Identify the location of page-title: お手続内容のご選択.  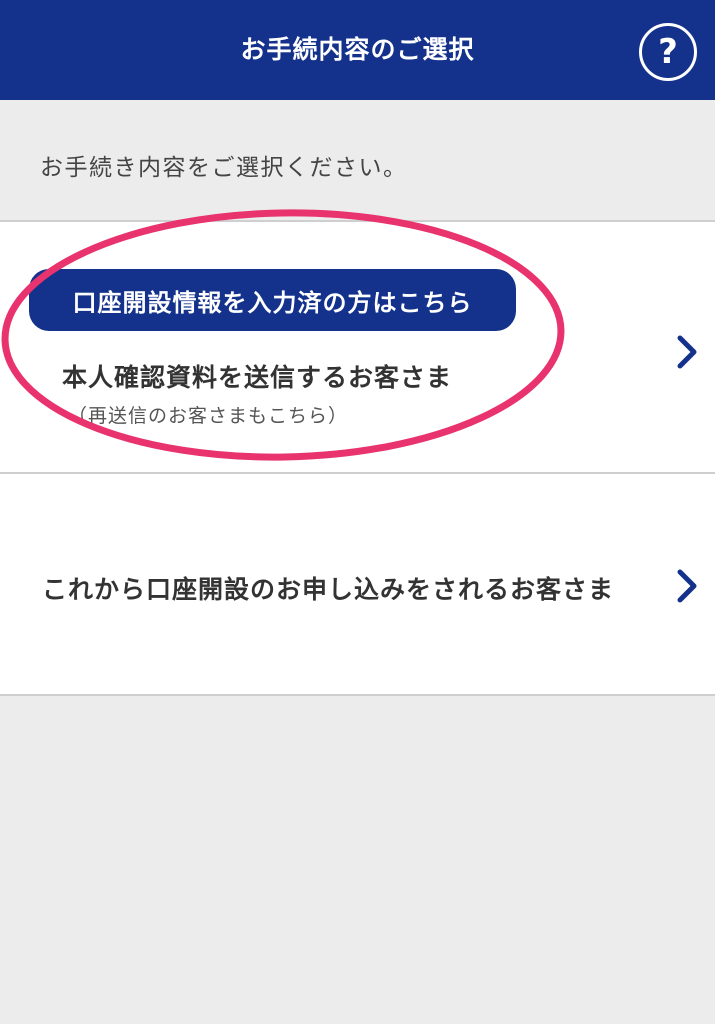
(357, 49).